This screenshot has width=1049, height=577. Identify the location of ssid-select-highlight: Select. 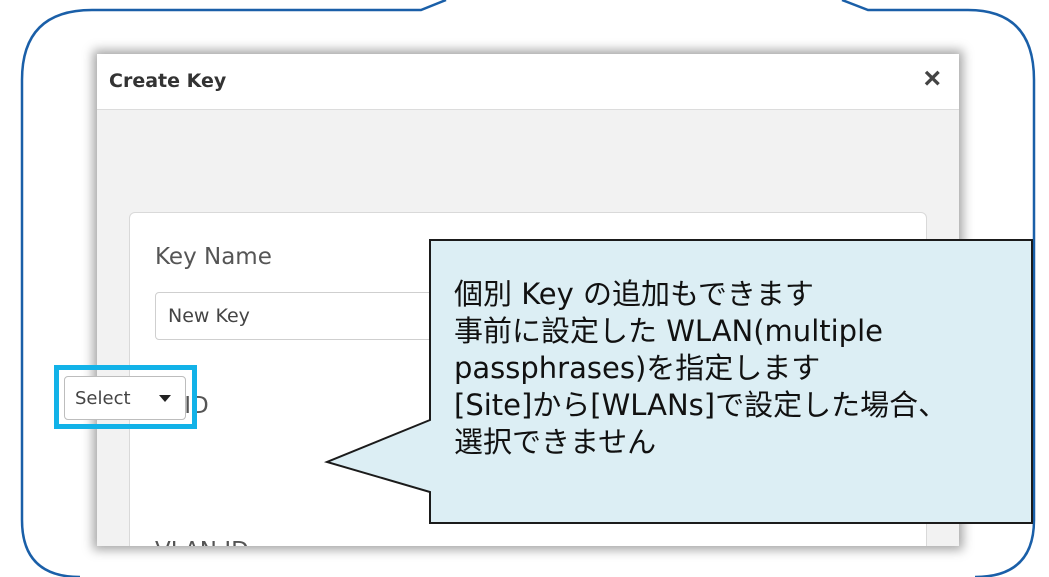
(125, 397).